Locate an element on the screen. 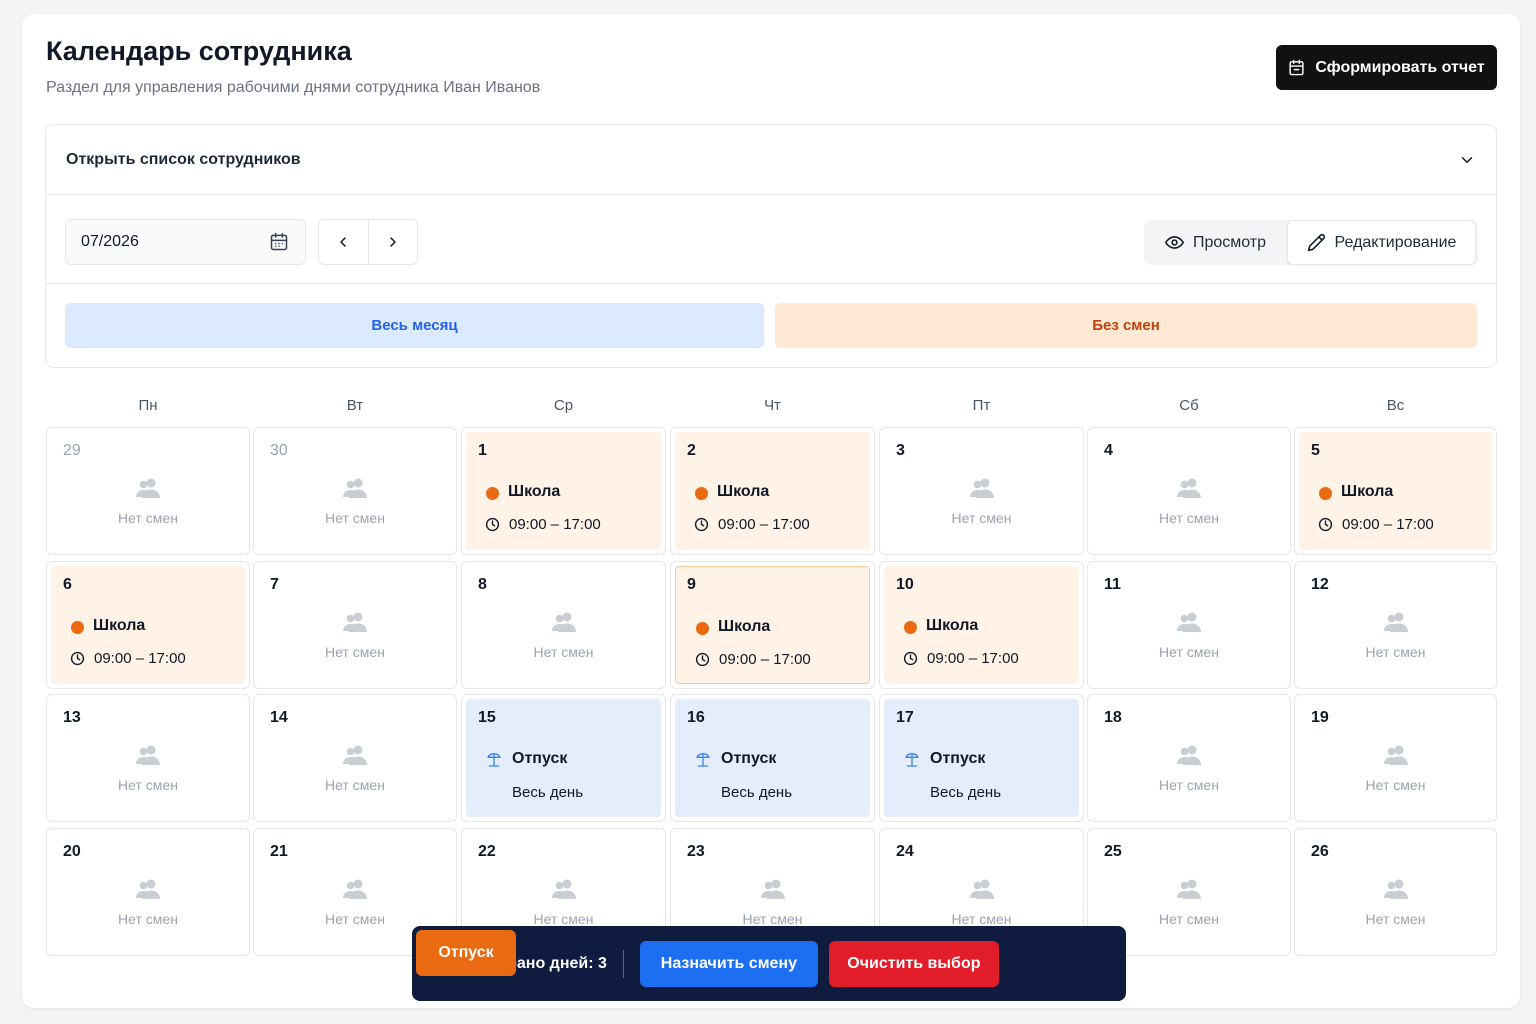 This screenshot has height=1024, width=1536. day-number: 8 is located at coordinates (482, 584).